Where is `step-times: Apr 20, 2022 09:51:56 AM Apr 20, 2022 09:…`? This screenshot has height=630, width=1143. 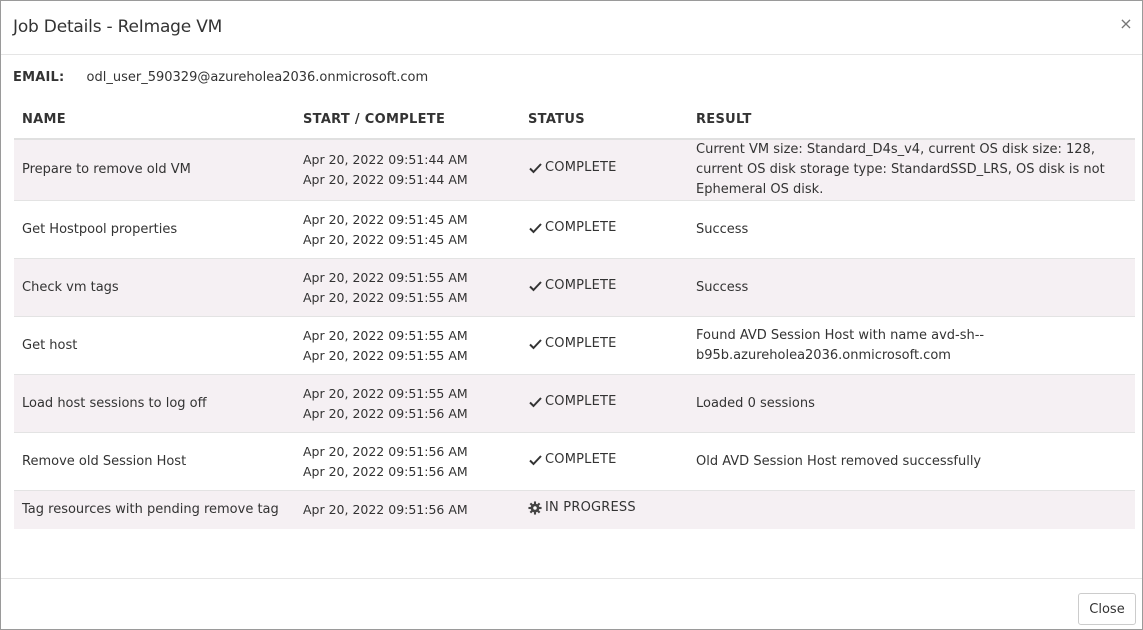
step-times: Apr 20, 2022 09:51:56 AM Apr 20, 2022 09:… is located at coordinates (407, 461).